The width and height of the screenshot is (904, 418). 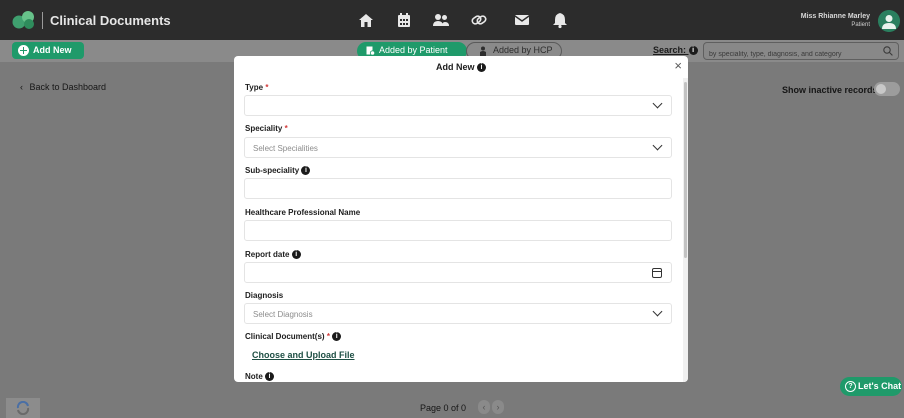 I want to click on recaptcha-badge, so click(x=23, y=408).